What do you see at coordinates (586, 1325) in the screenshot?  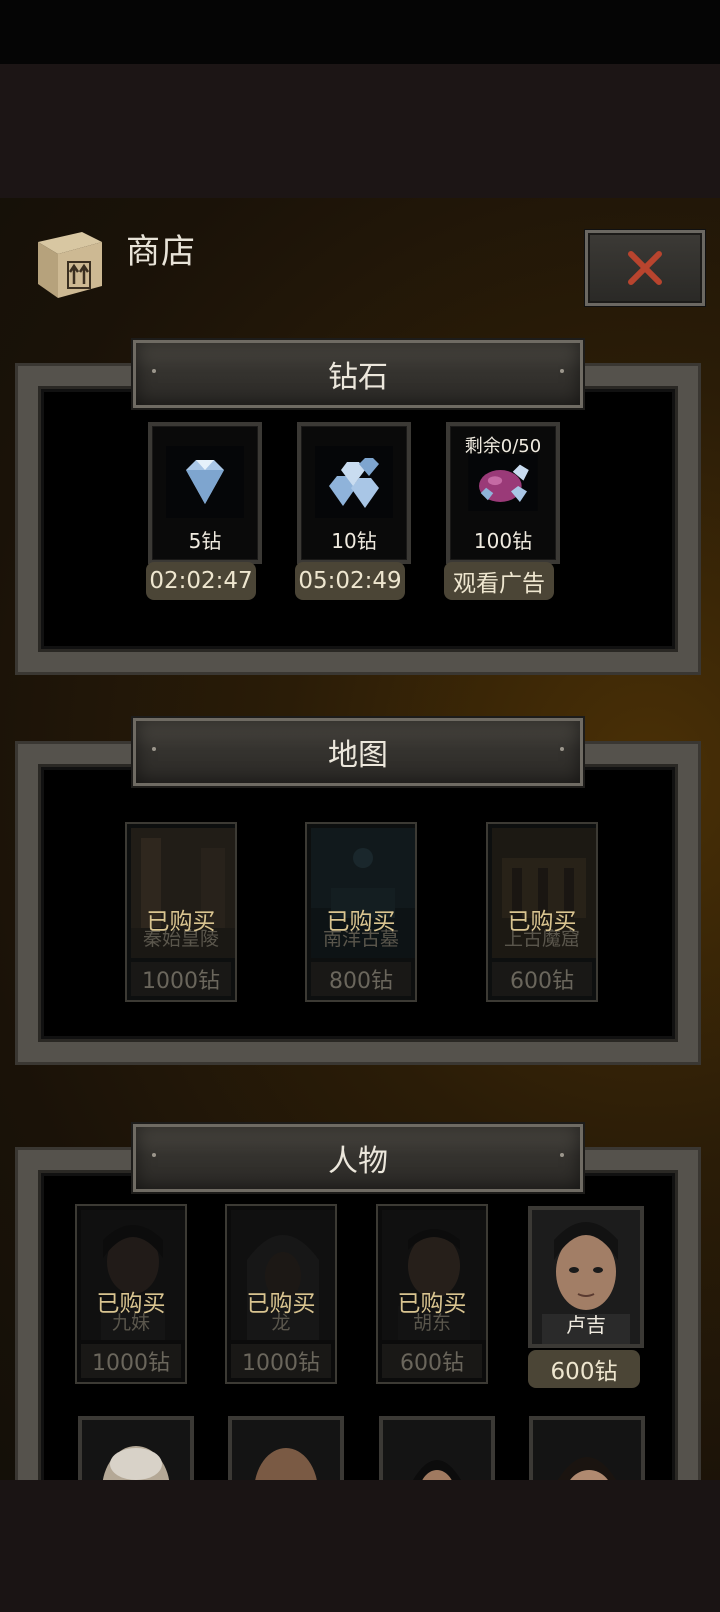 I see `character-name: 卢吉` at bounding box center [586, 1325].